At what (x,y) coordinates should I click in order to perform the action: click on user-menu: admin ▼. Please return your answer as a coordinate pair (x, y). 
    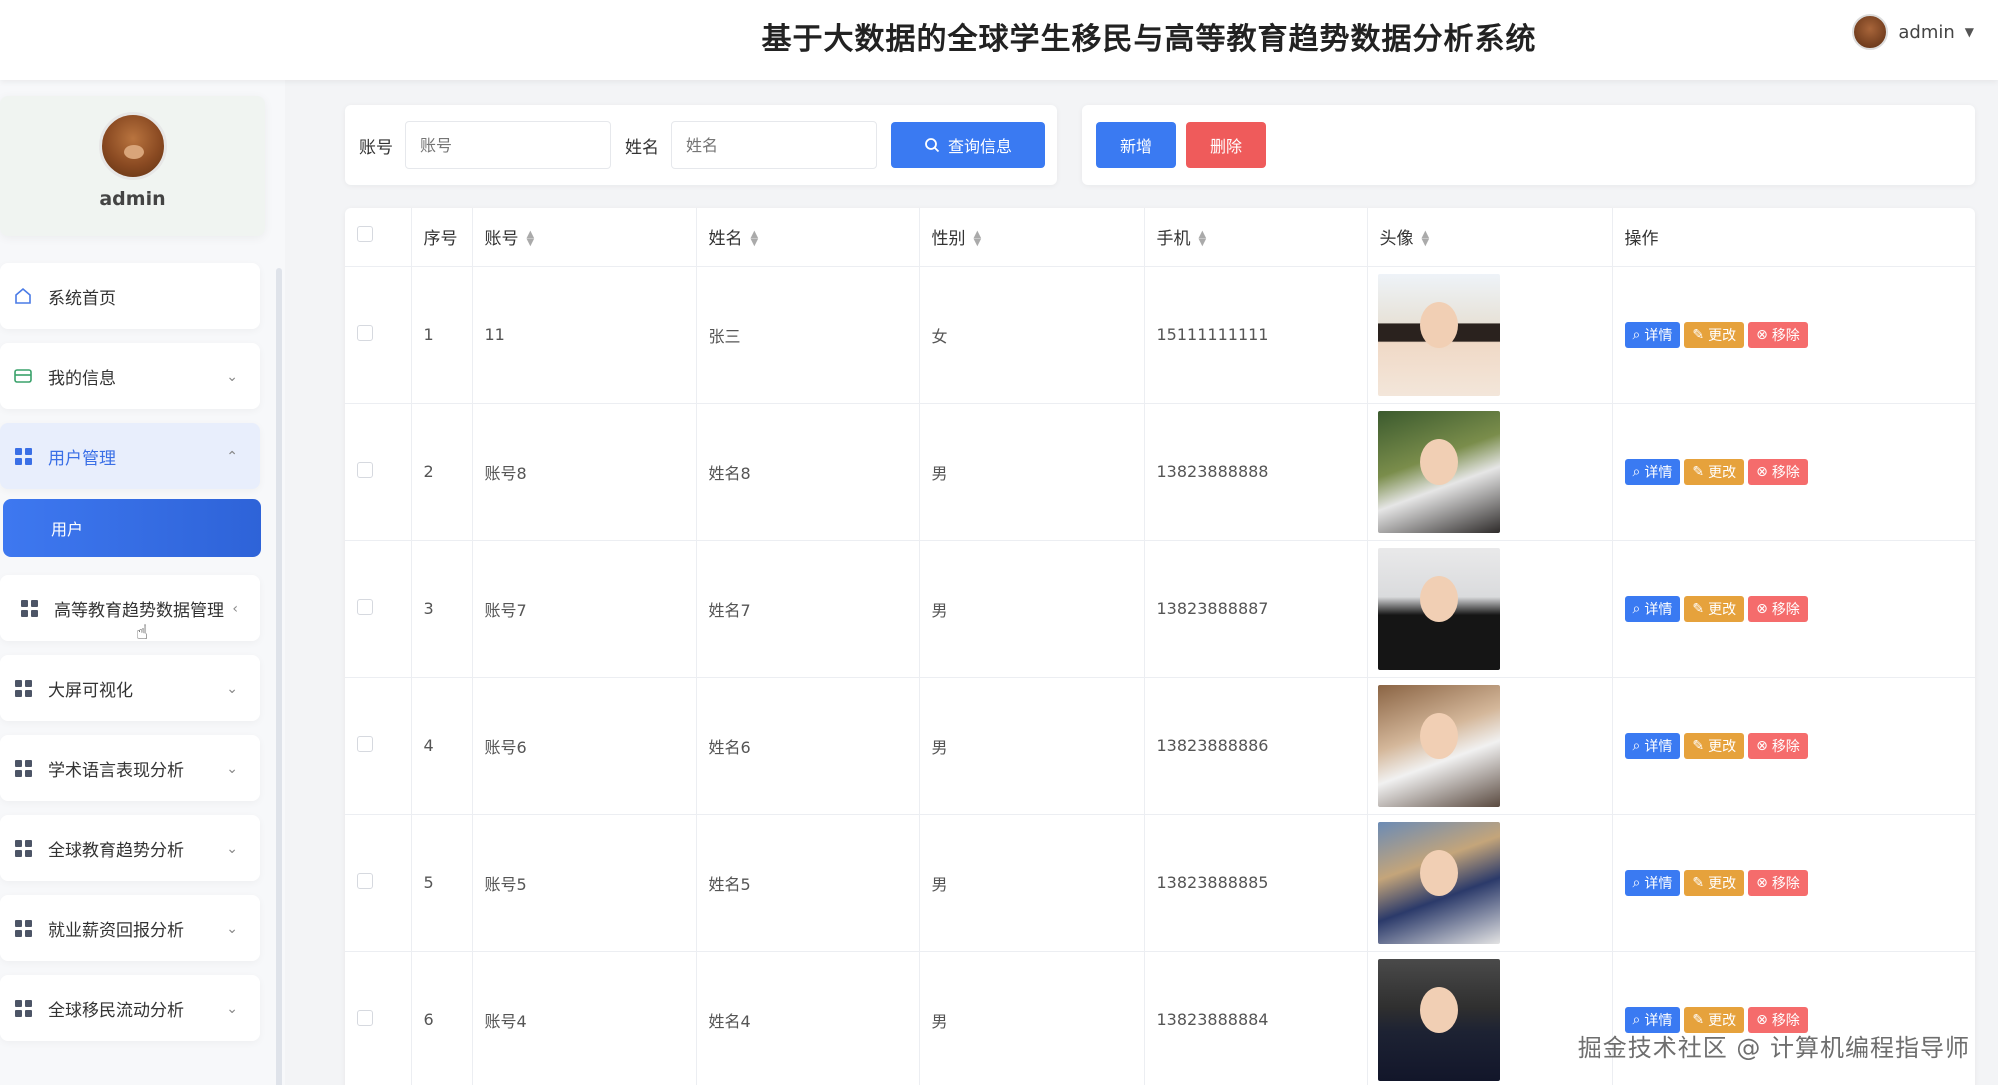
    Looking at the image, I should click on (1913, 32).